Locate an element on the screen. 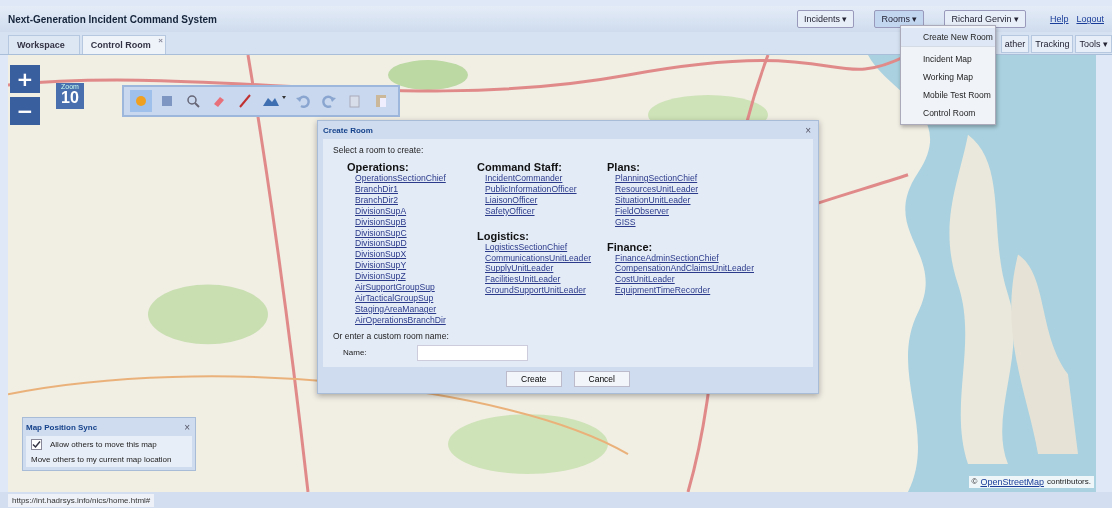  redo-icon is located at coordinates (329, 101).